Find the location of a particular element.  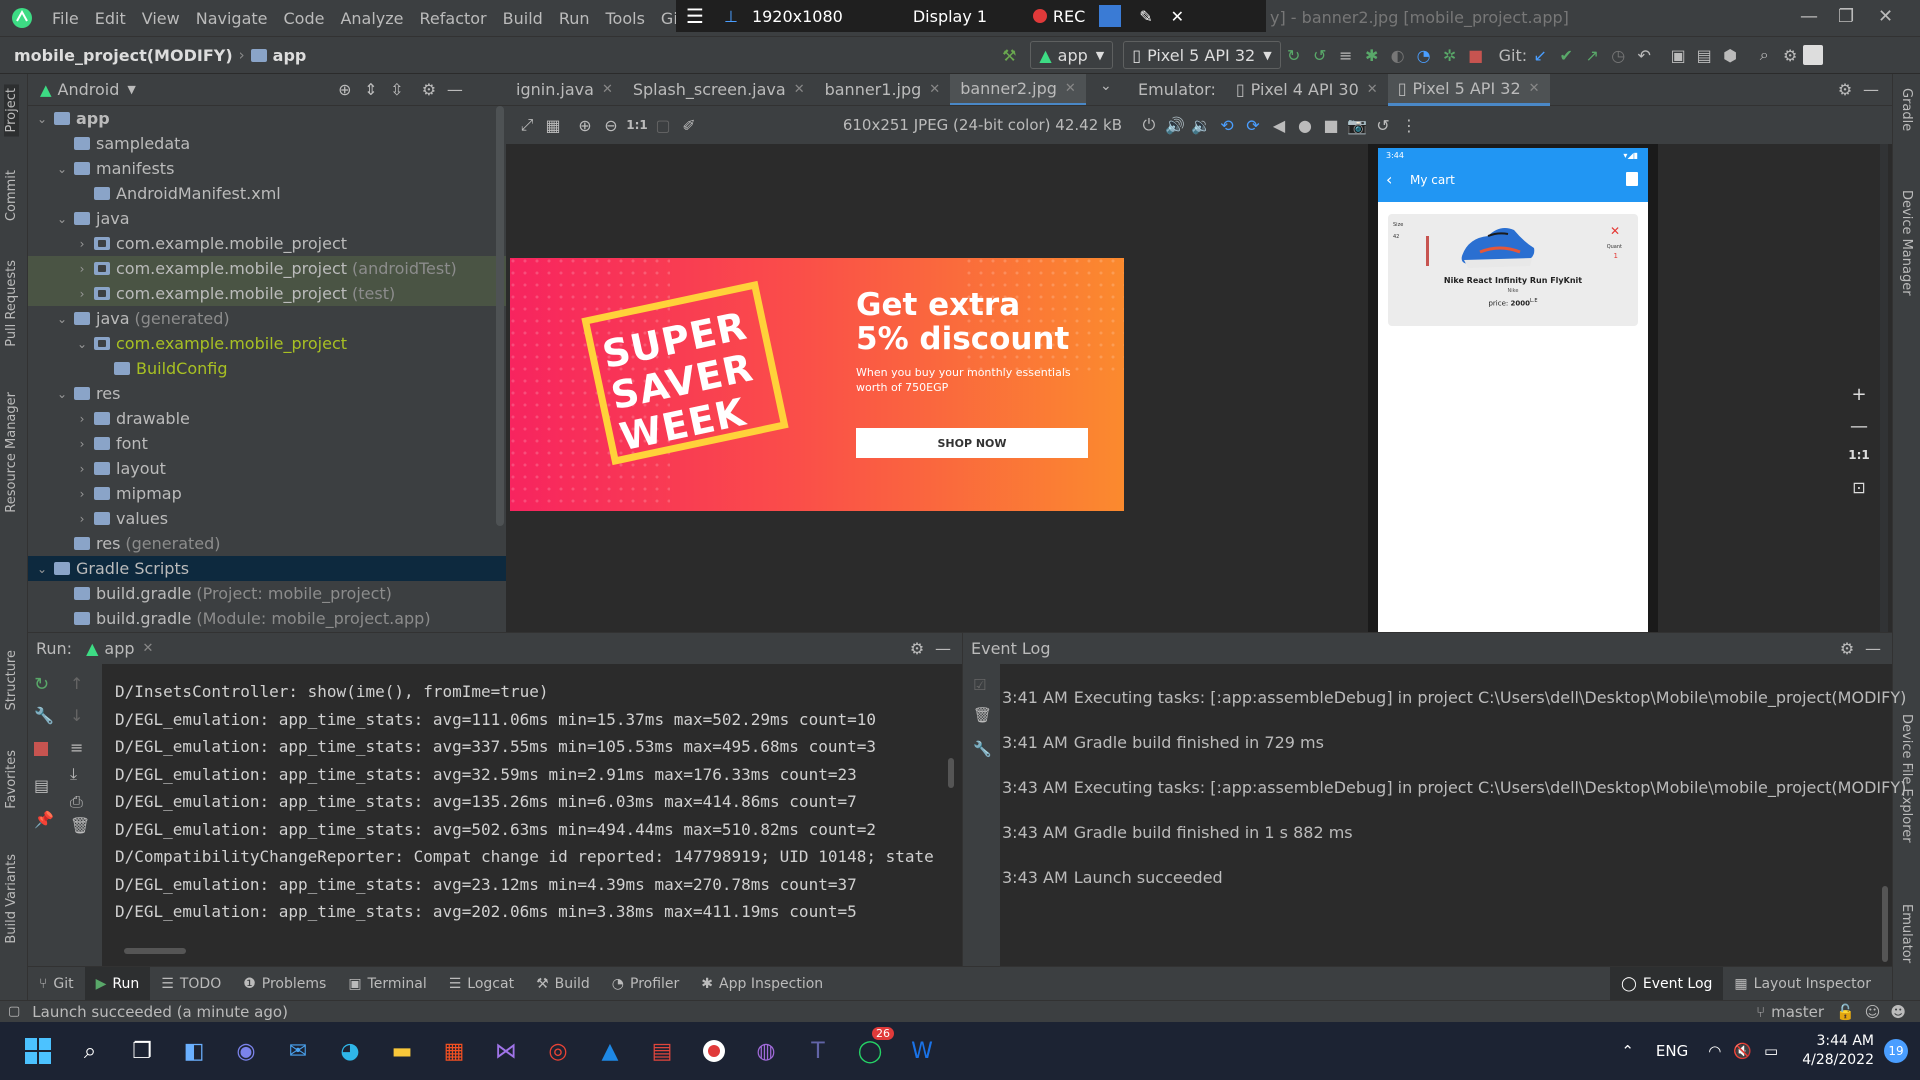

console-h-scrollbar is located at coordinates (155, 951).